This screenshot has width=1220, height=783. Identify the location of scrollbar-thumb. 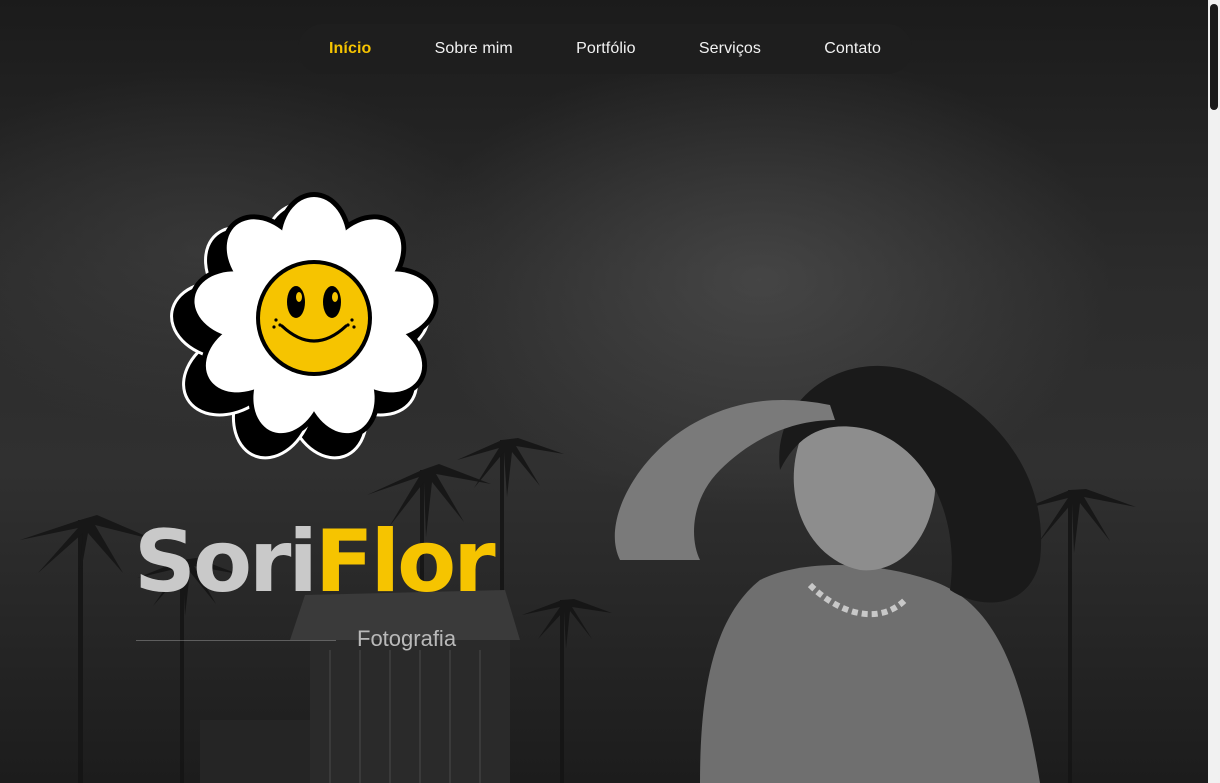
(1214, 57).